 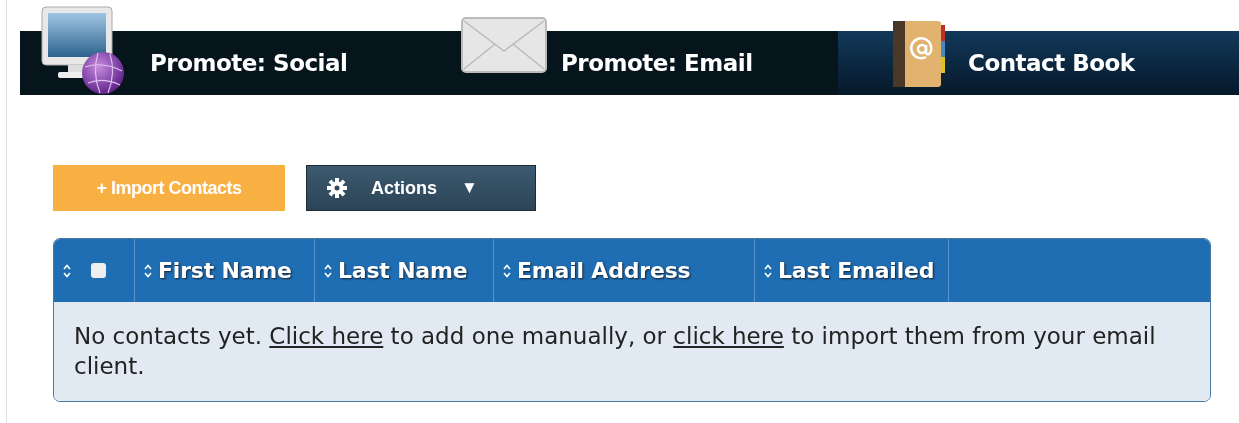 What do you see at coordinates (728, 336) in the screenshot?
I see `import-link: click here` at bounding box center [728, 336].